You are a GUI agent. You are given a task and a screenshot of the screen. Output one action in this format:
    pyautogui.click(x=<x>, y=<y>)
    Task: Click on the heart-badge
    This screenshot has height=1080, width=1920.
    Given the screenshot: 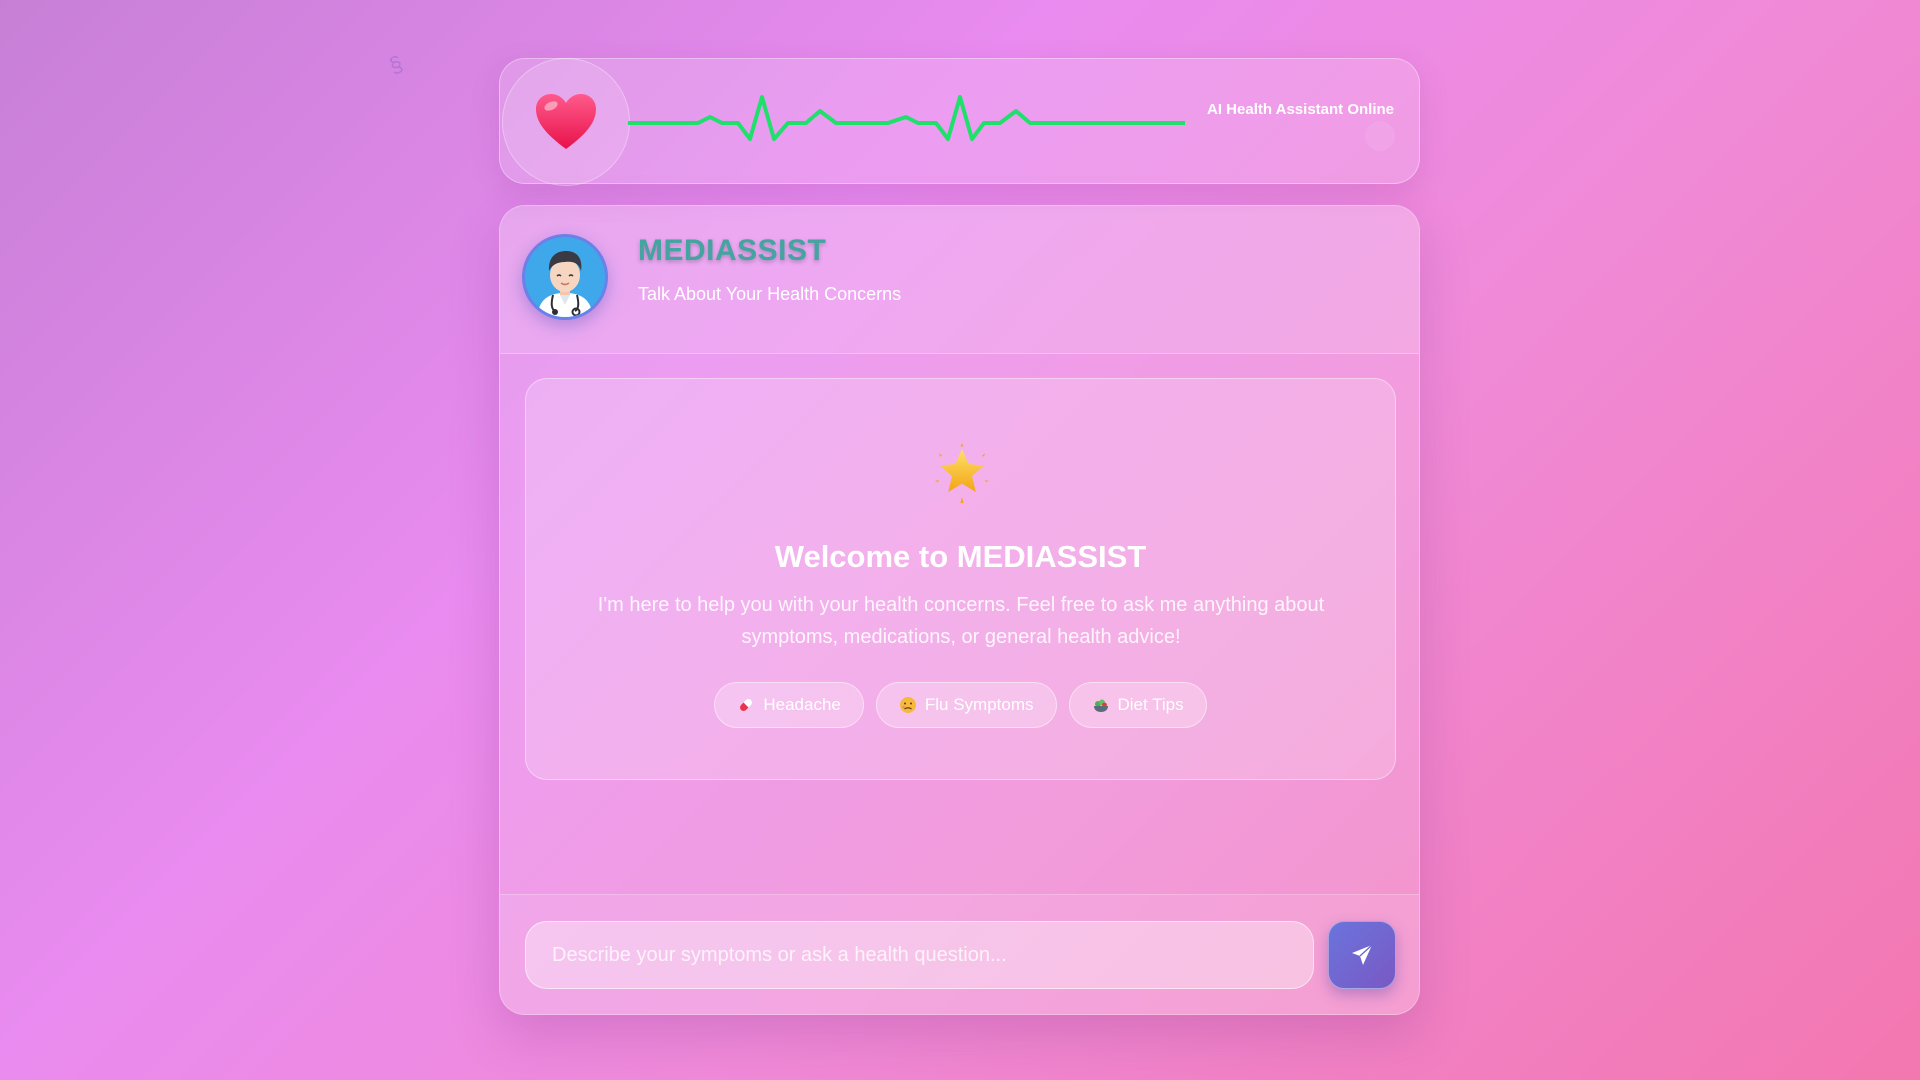 What is the action you would take?
    pyautogui.click(x=566, y=122)
    